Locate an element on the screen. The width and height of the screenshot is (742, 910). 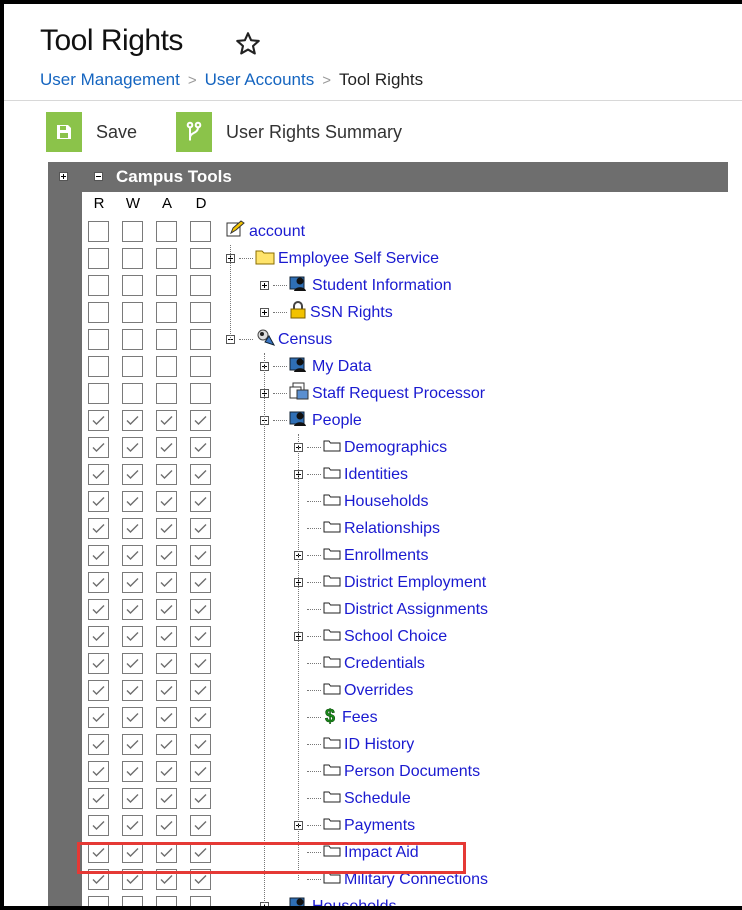
tree-node-label: Overrides is located at coordinates (378, 691).